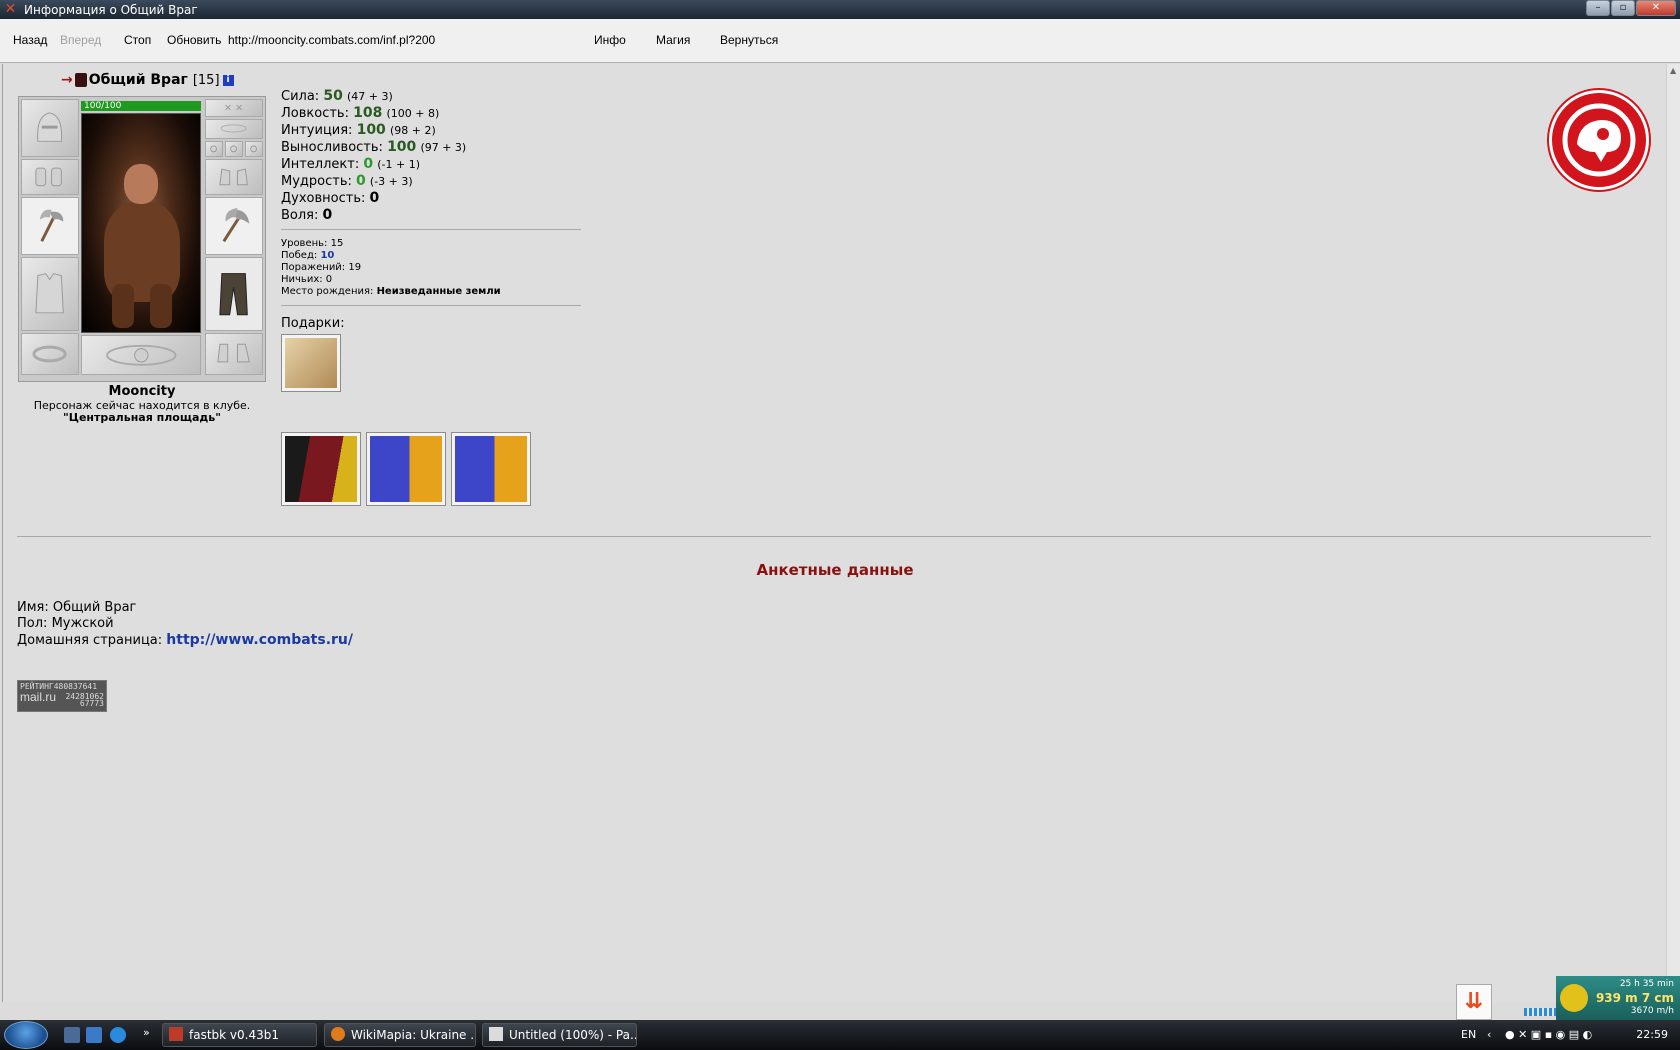 Image resolution: width=1680 pixels, height=1050 pixels. Describe the element at coordinates (610, 40) in the screenshot. I see `info-button: Инфо` at that location.